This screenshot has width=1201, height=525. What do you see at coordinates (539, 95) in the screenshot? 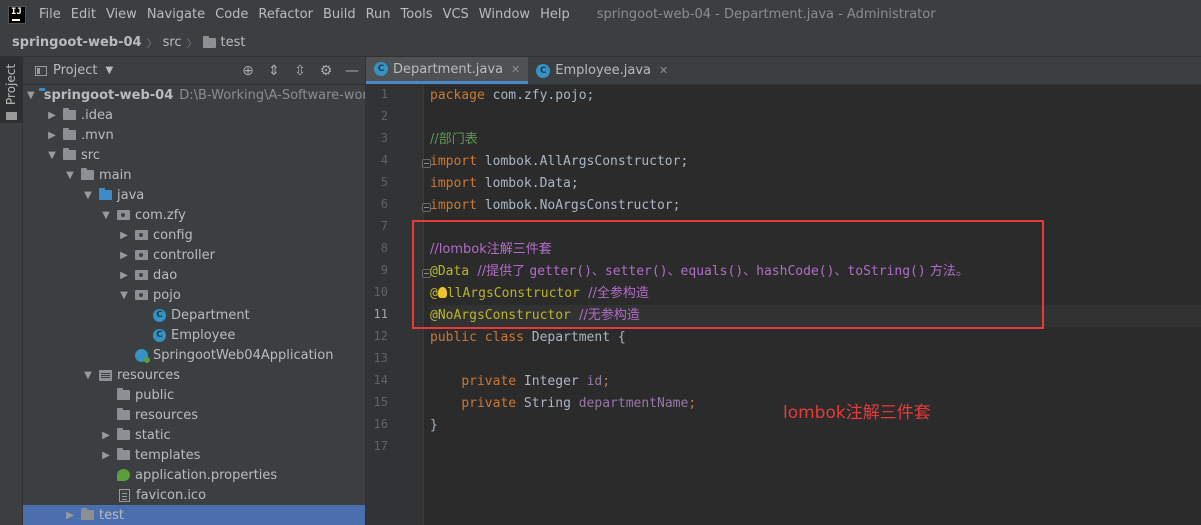
I see `code-text: com.zfy.pojo;` at bounding box center [539, 95].